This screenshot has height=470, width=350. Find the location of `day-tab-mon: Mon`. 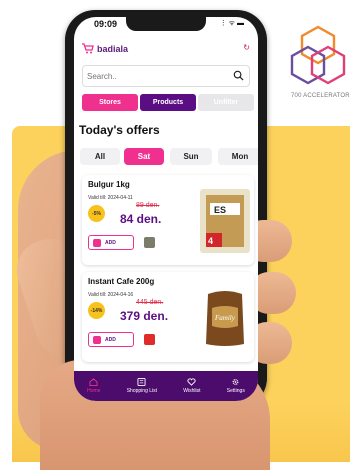

day-tab-mon: Mon is located at coordinates (238, 156).